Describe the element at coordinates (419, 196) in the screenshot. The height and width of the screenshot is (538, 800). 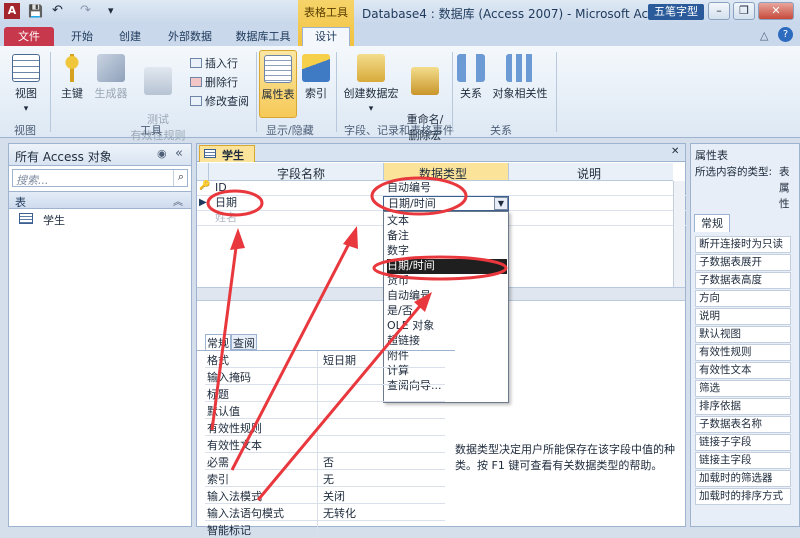
I see `annotation-circle-type` at that location.